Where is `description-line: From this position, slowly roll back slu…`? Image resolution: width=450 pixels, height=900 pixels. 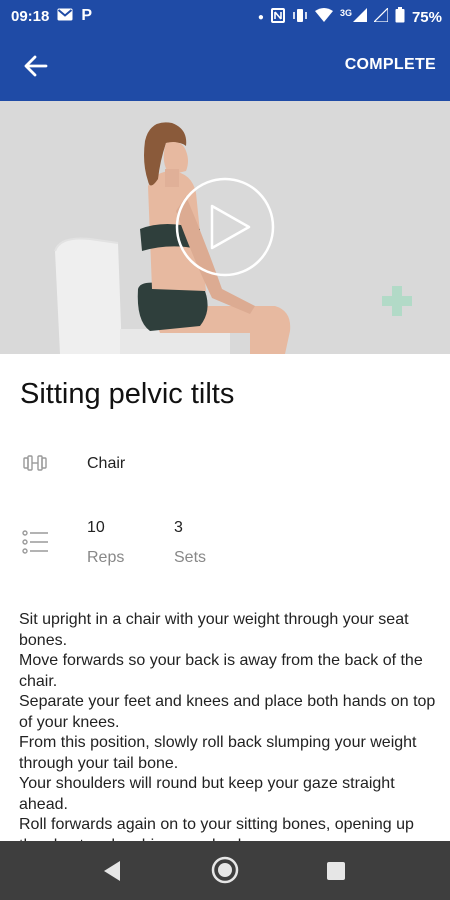
description-line: From this position, slowly roll back slu… is located at coordinates (218, 753).